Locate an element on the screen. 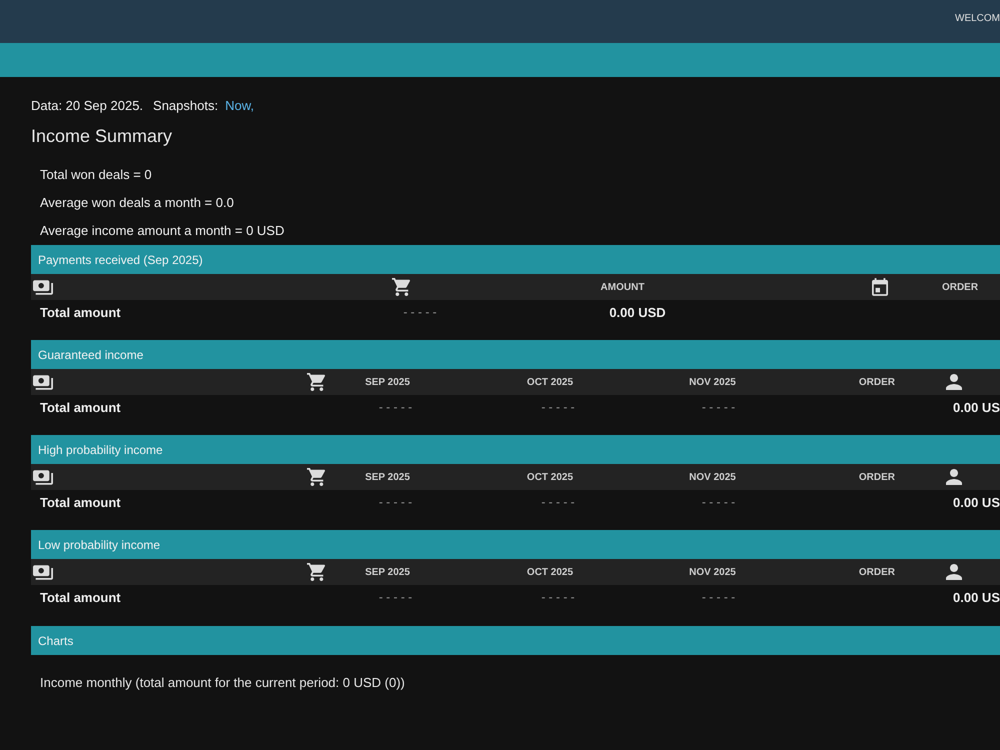 This screenshot has height=750, width=1000. summary-line: Total won deals = 0 is located at coordinates (96, 175).